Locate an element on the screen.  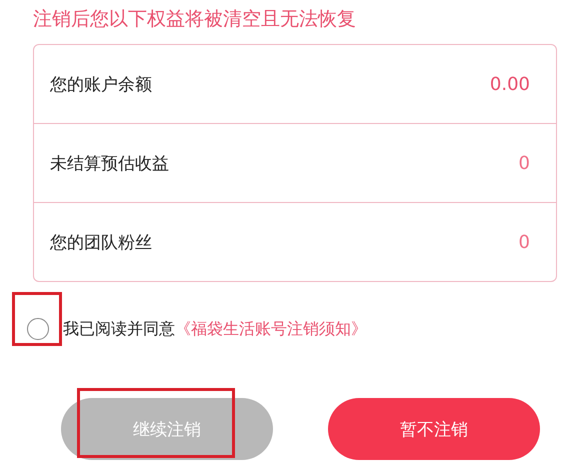
benefit-value: 0.00 is located at coordinates (510, 84).